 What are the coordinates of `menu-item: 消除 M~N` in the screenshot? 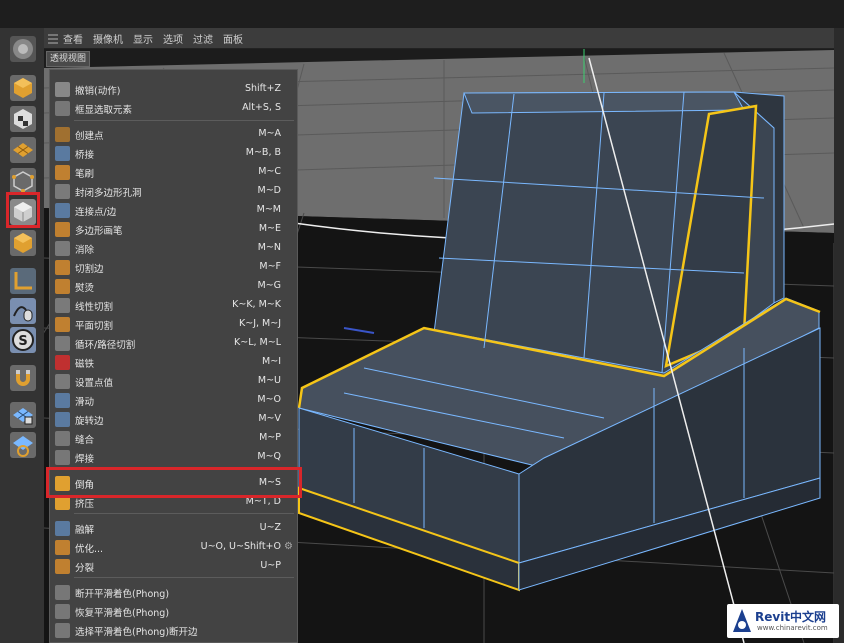 It's located at (174, 248).